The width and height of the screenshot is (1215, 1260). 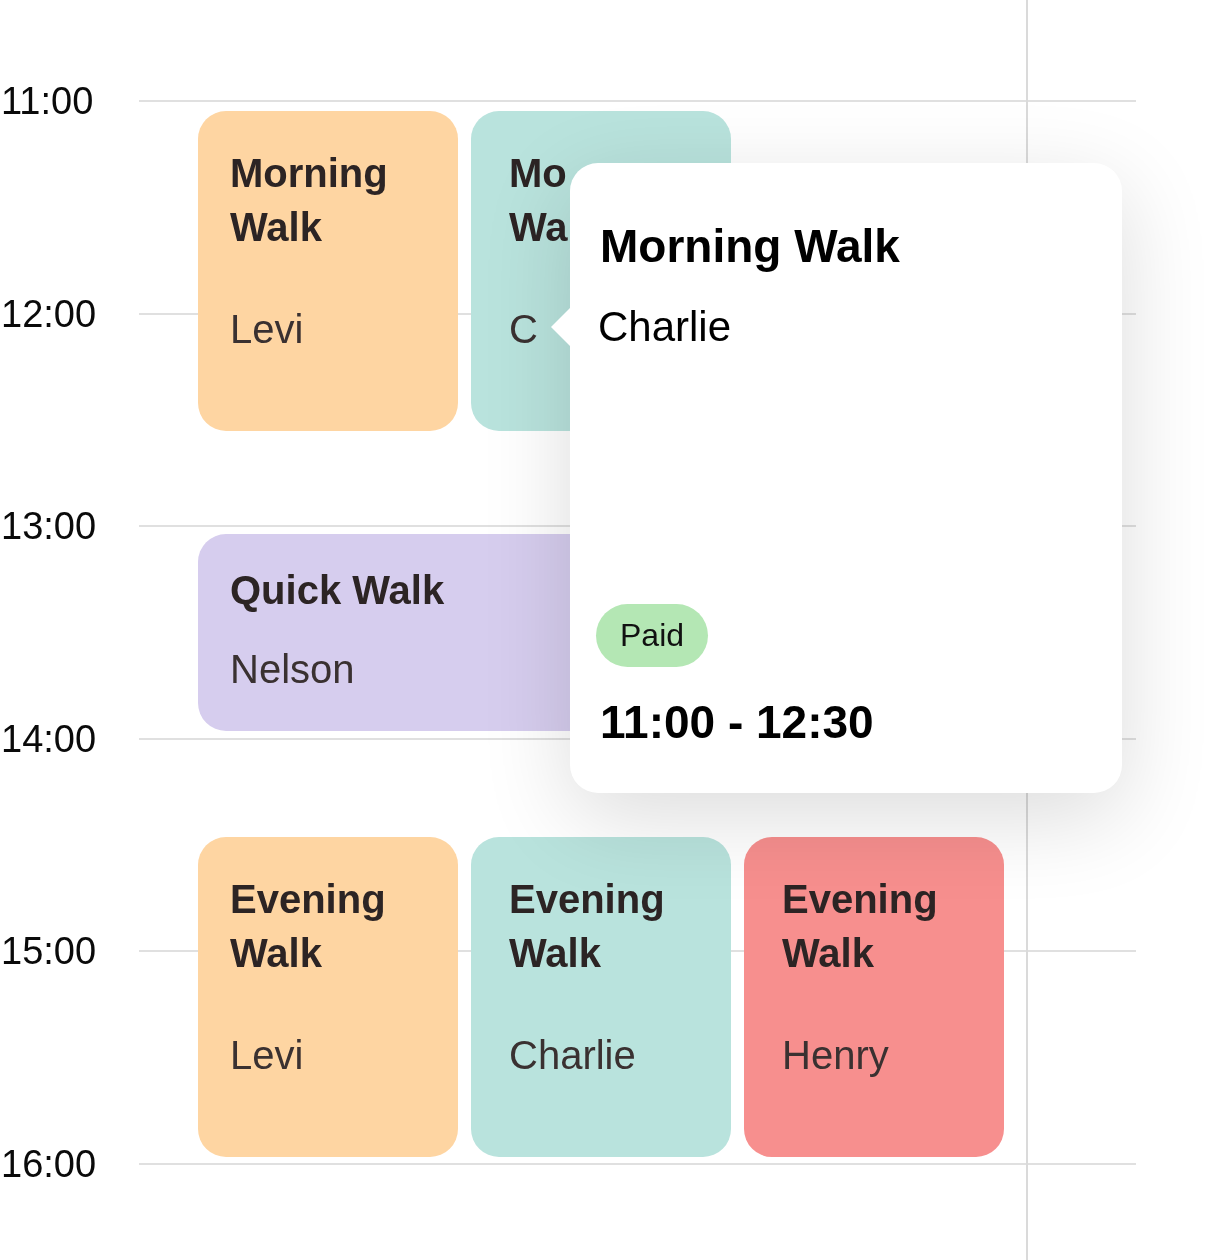 I want to click on event-title: Morning Walk, so click(x=309, y=200).